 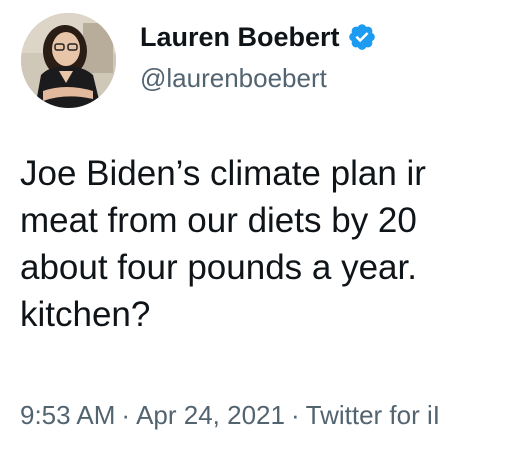 I want to click on tweet-metadata: 9:53 AM · Apr 24, 2021 · Twitter for iI, so click(x=230, y=415).